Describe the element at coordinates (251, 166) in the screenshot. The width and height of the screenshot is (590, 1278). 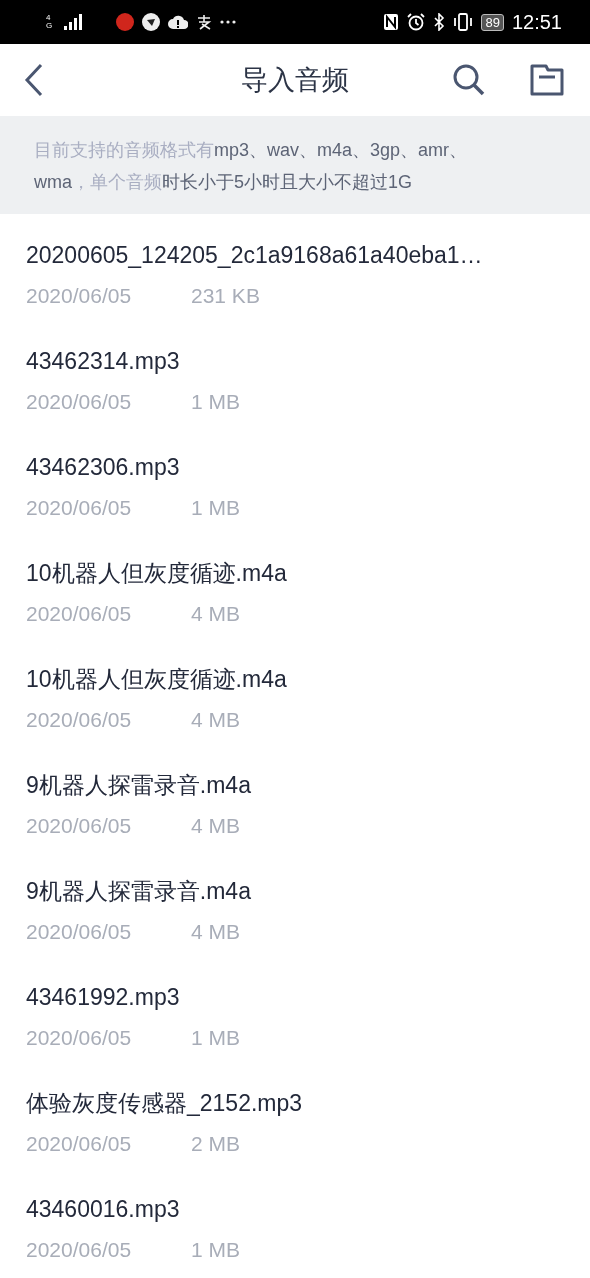
I see `supported-formats-notice: 目前支持的音频格式有mp3、wav、m4a、3gp、amr、wma，单个音频时长小于5小时且大小不超过1G` at that location.